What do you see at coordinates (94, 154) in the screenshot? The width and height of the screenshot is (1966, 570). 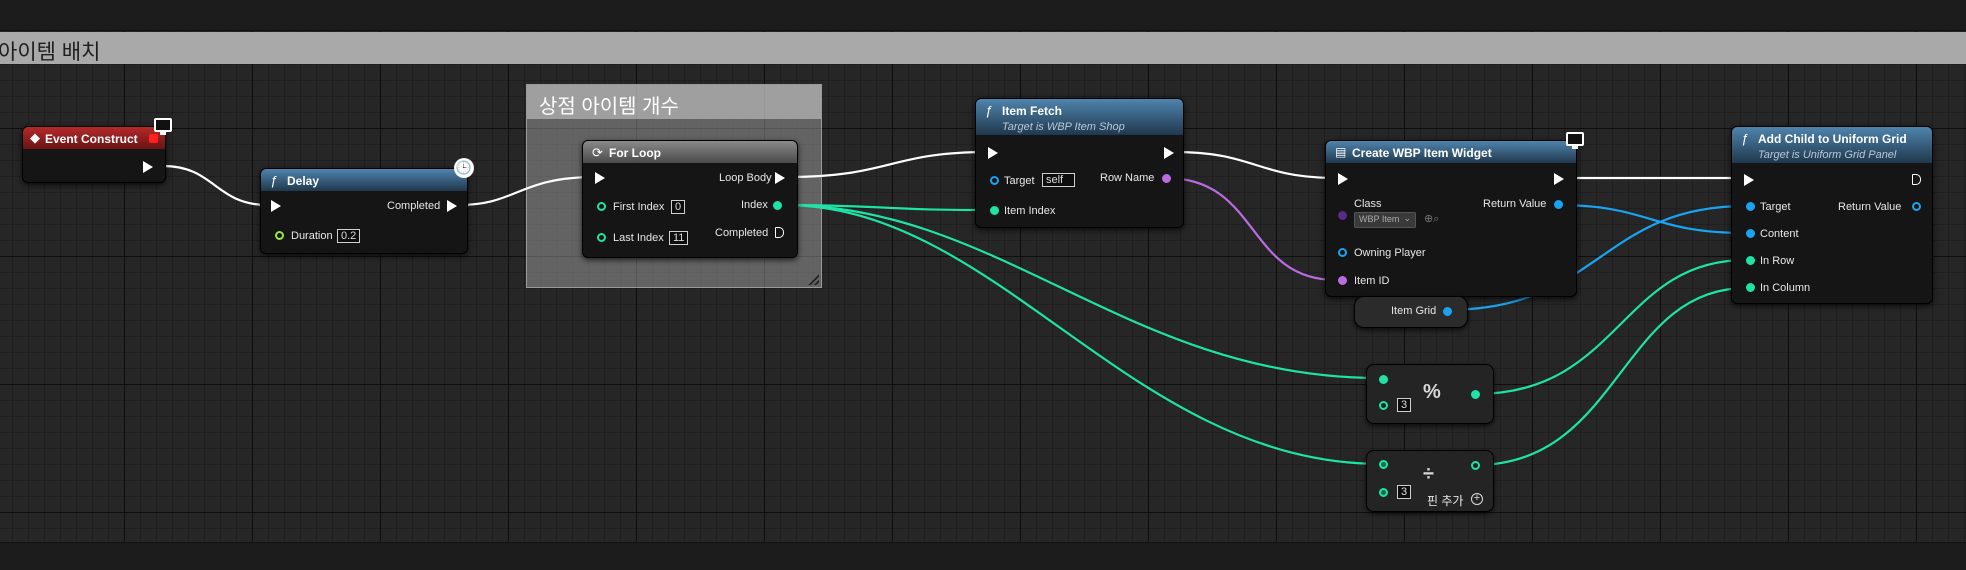 I see `event-construct-node: ◆ Event Construct` at bounding box center [94, 154].